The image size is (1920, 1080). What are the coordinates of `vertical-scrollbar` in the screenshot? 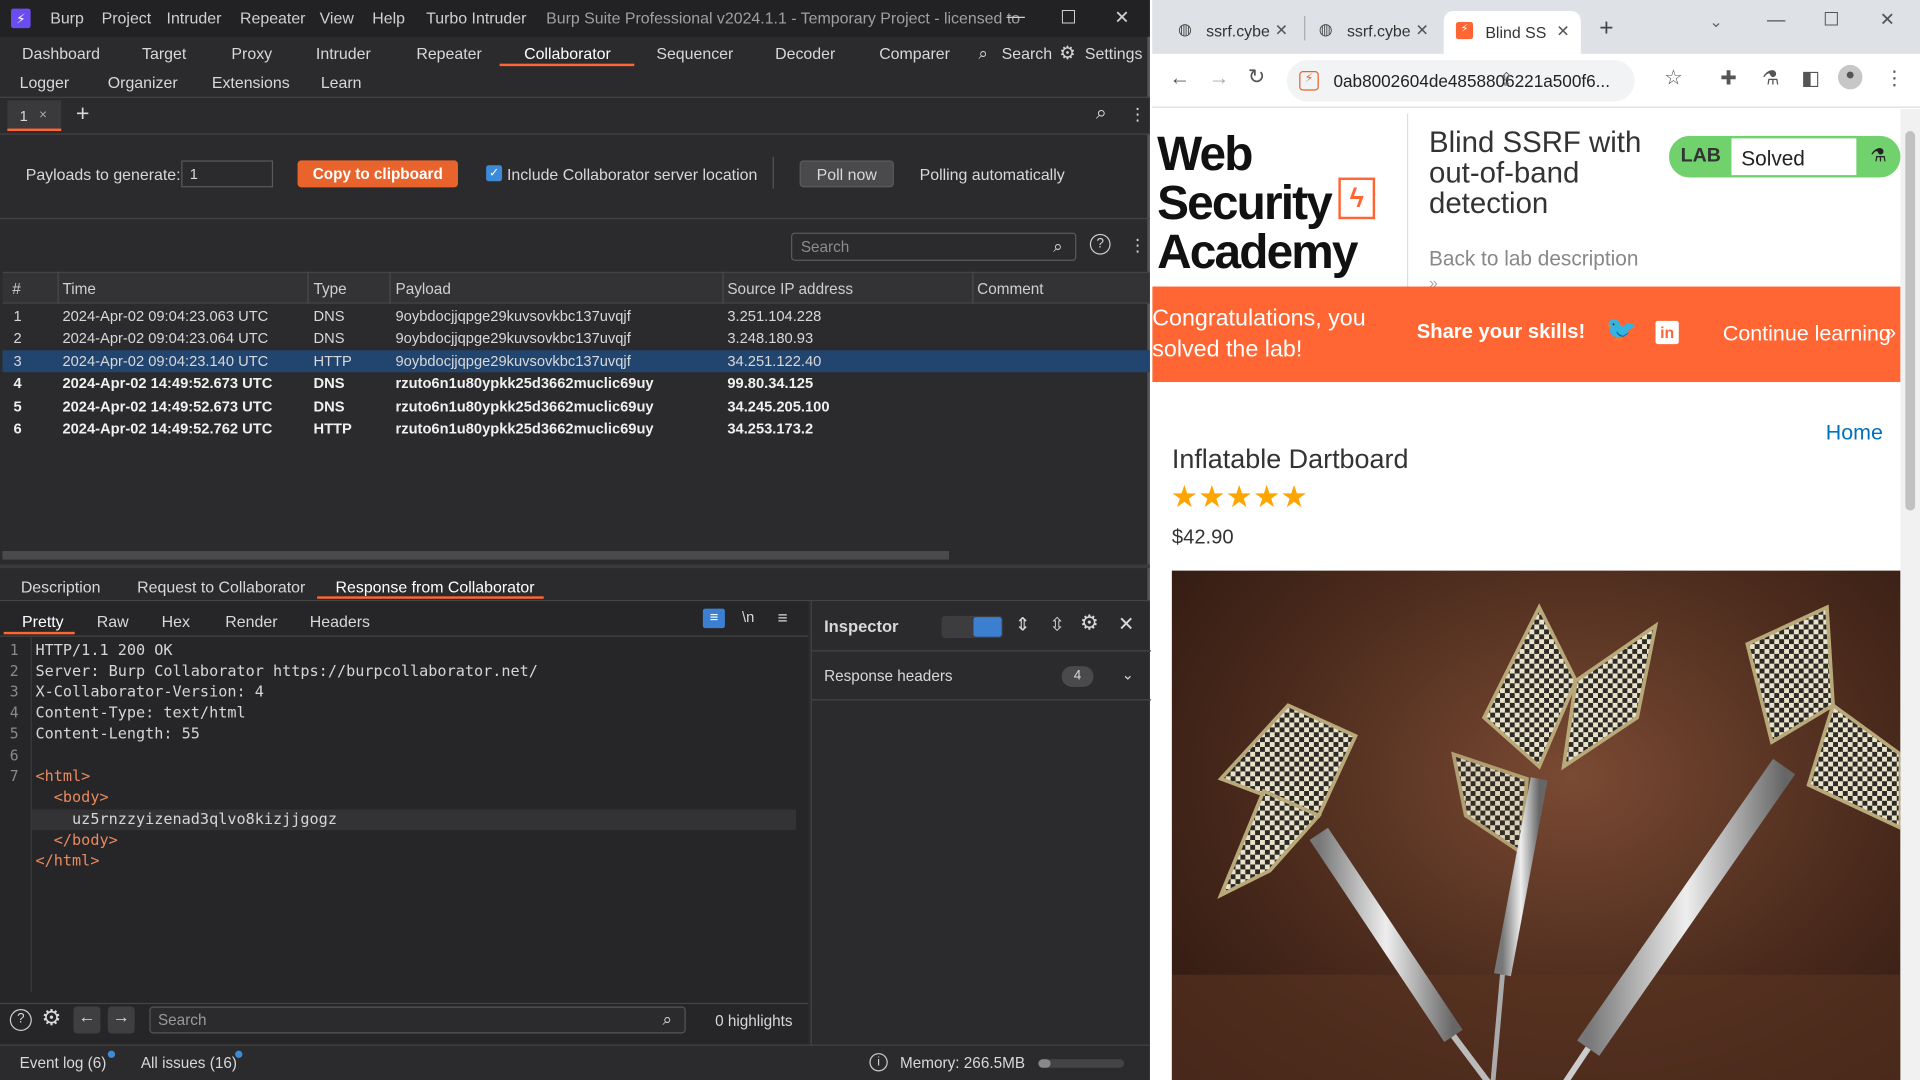 It's located at (1910, 594).